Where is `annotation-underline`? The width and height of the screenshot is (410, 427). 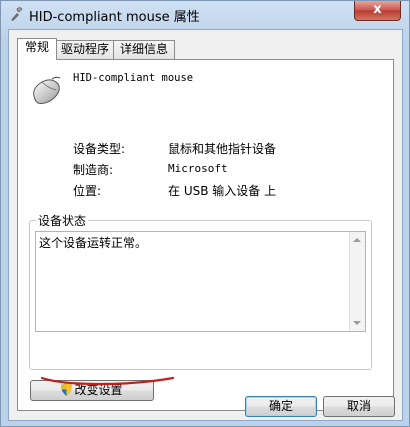 annotation-underline is located at coordinates (107, 381).